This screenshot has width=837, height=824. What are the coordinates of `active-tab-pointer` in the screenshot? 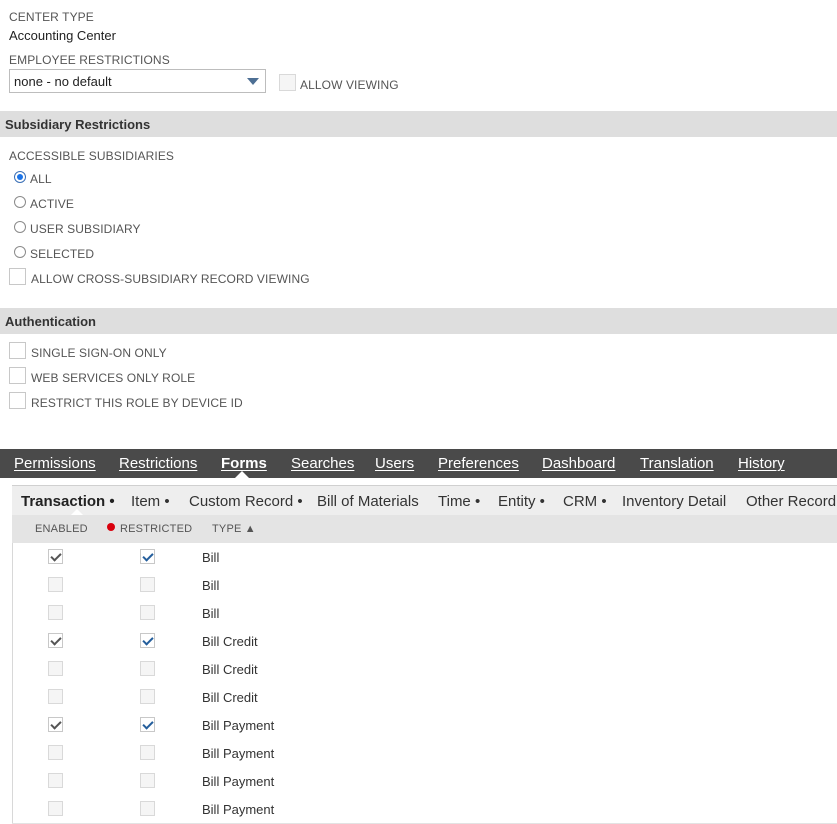 It's located at (242, 474).